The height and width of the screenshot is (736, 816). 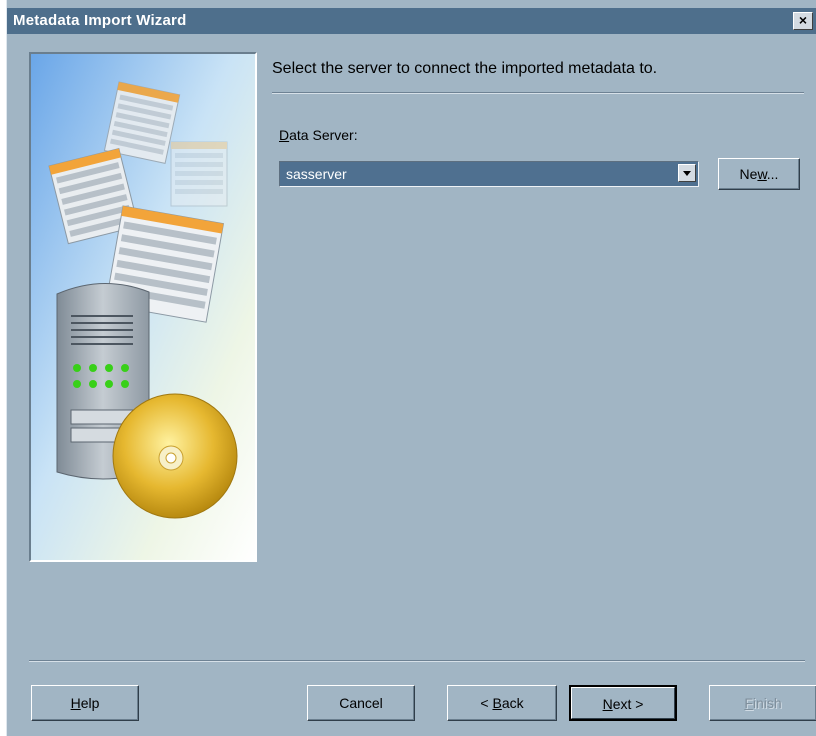 I want to click on data-server-label: Data Server:, so click(x=318, y=135).